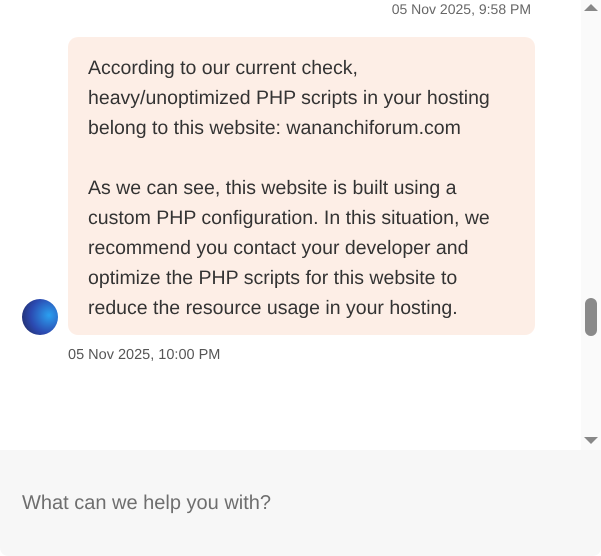  Describe the element at coordinates (591, 7) in the screenshot. I see `scroll-up-icon` at that location.